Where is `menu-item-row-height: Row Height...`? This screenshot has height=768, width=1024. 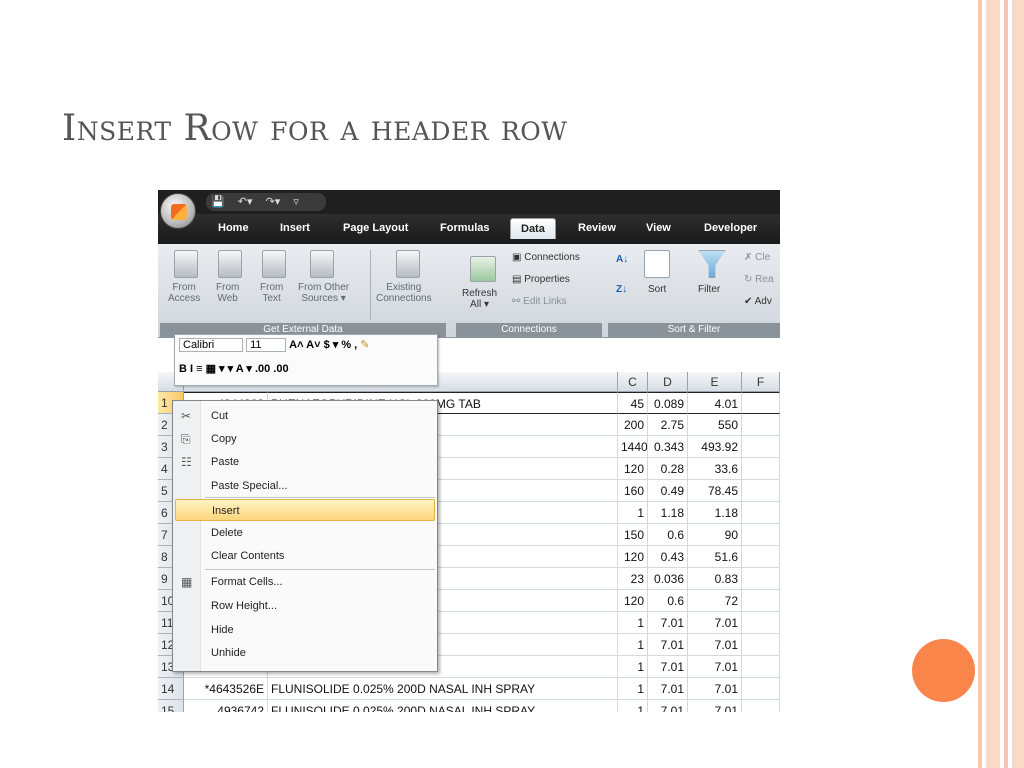
menu-item-row-height: Row Height... is located at coordinates (305, 606).